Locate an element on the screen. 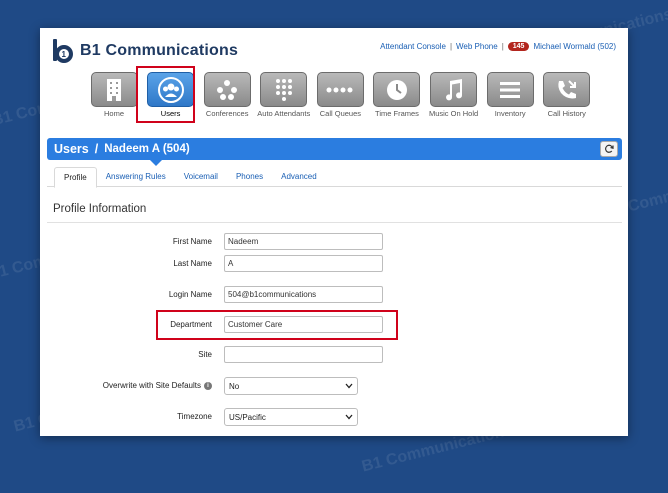  brand-logo: 1 B1 Communications is located at coordinates (145, 51).